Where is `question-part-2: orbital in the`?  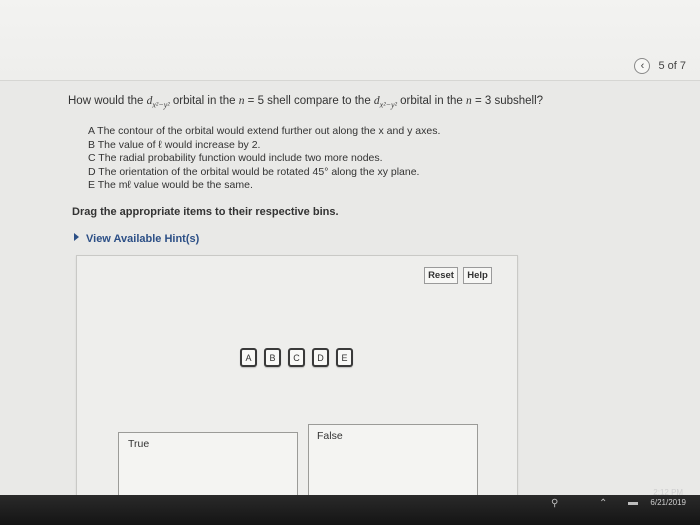 question-part-2: orbital in the is located at coordinates (204, 101).